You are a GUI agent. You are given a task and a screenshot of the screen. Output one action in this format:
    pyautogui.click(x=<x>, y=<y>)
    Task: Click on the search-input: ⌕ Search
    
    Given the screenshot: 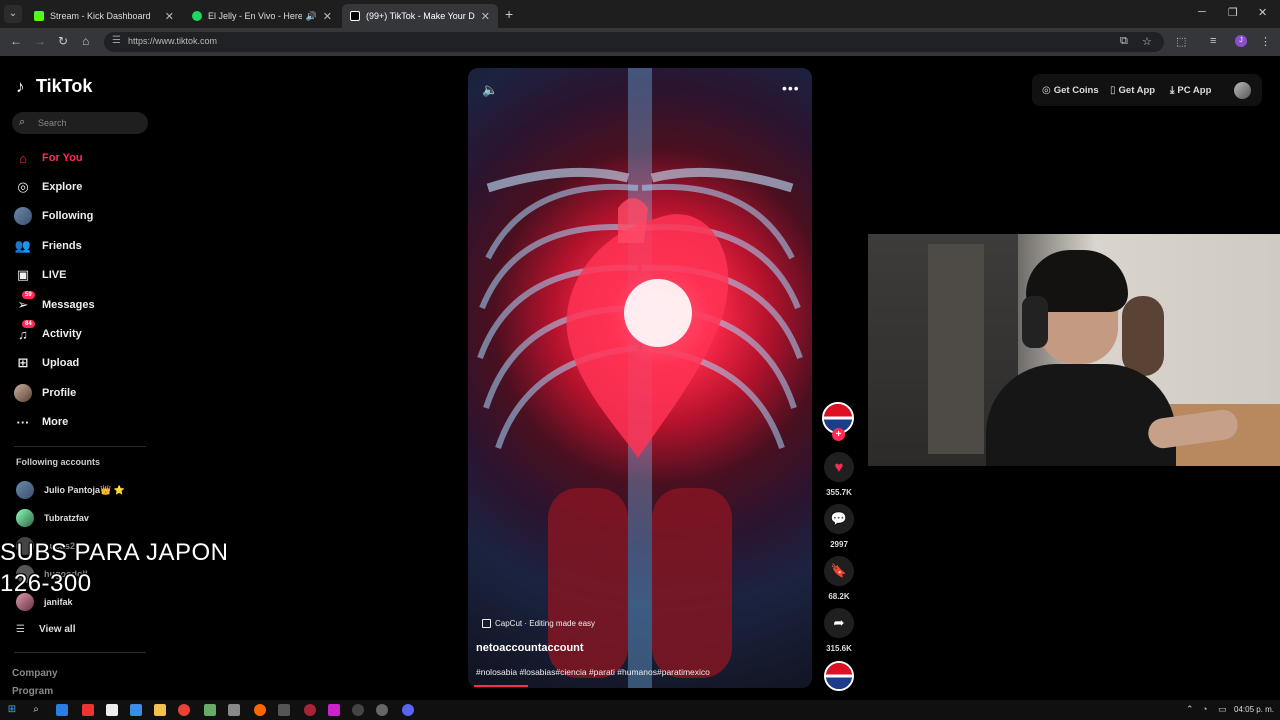 What is the action you would take?
    pyautogui.click(x=80, y=123)
    